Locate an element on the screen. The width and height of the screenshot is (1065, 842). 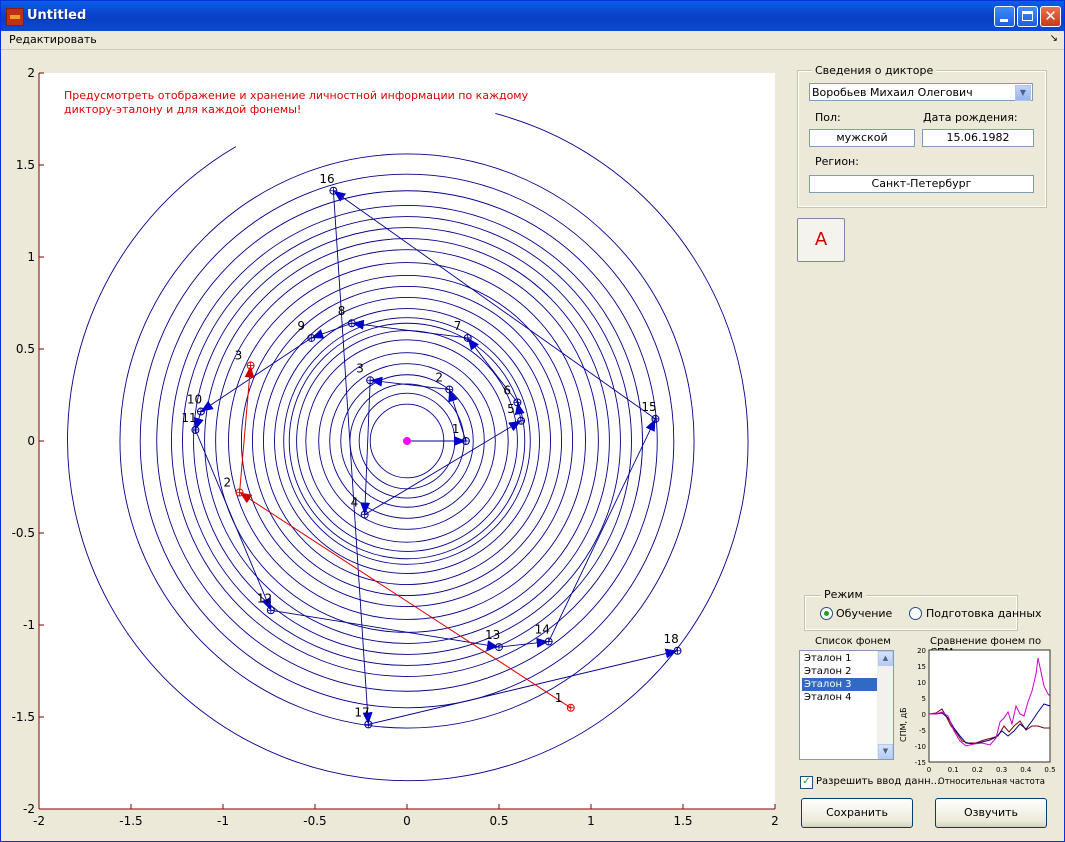
red-point-label: 1 is located at coordinates (559, 698).